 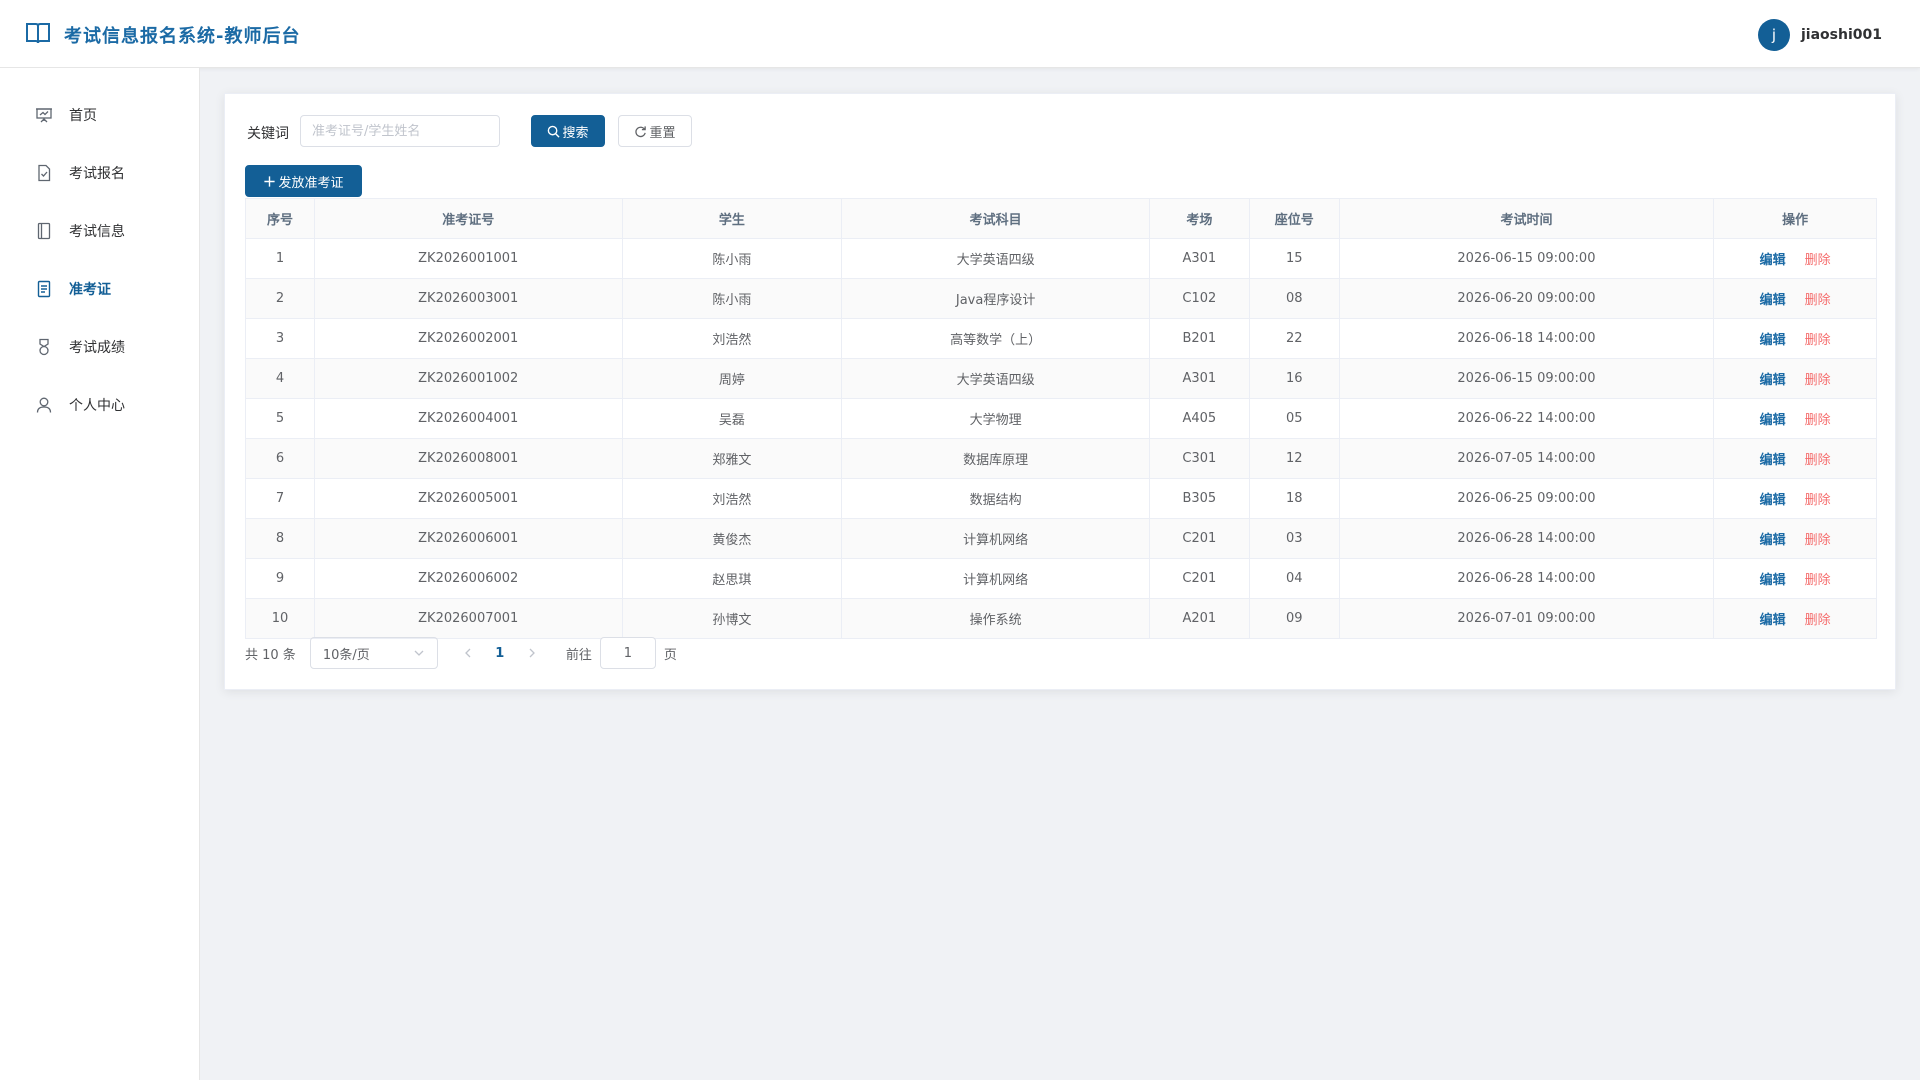 I want to click on pagination: 共 10 条 10条/页 1 前往 页, so click(x=461, y=653).